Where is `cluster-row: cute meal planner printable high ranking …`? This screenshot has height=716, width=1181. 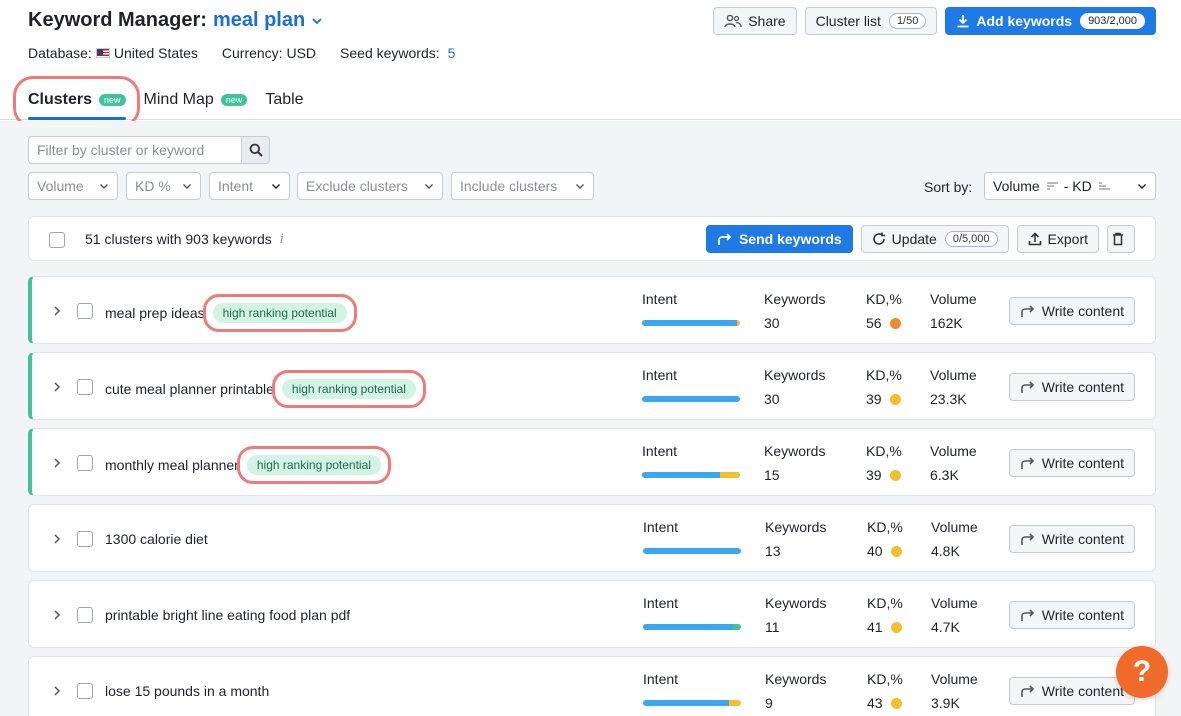
cluster-row: cute meal planner printable high ranking … is located at coordinates (592, 386).